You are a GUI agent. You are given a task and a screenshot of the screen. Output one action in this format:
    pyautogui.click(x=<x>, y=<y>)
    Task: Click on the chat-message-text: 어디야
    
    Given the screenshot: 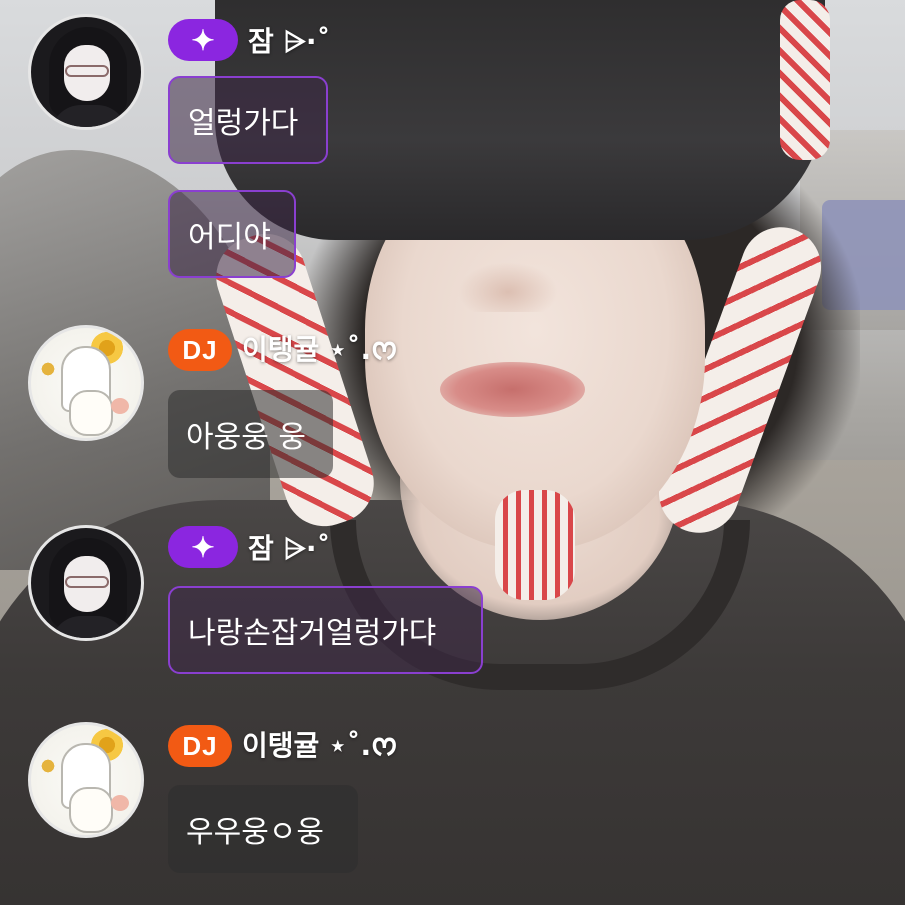 What is the action you would take?
    pyautogui.click(x=229, y=237)
    